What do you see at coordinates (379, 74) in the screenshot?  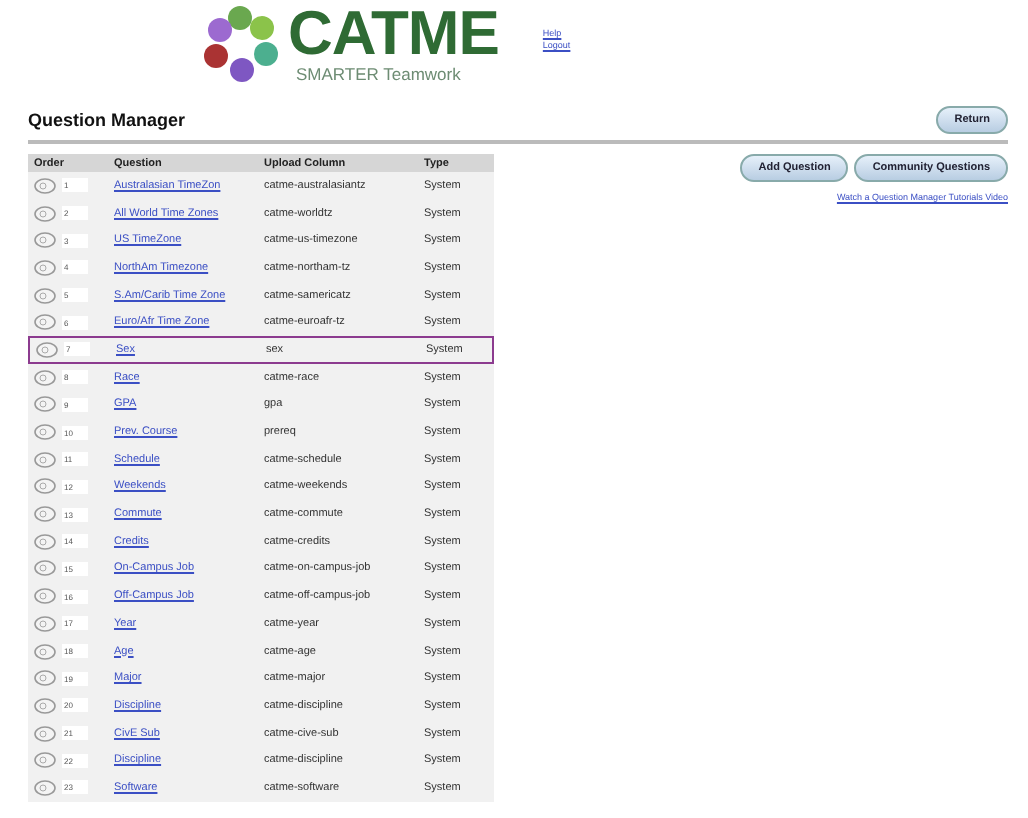 I see `logo-subtitle: SMARTER Teamwork` at bounding box center [379, 74].